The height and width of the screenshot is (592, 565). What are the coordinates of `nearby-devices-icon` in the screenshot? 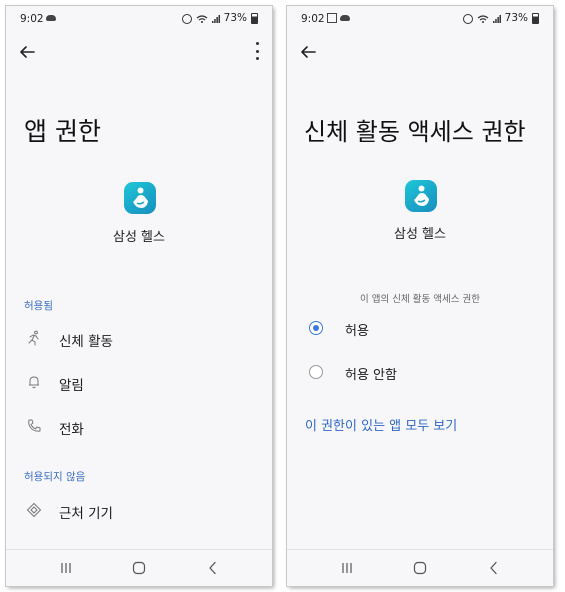 It's located at (34, 510).